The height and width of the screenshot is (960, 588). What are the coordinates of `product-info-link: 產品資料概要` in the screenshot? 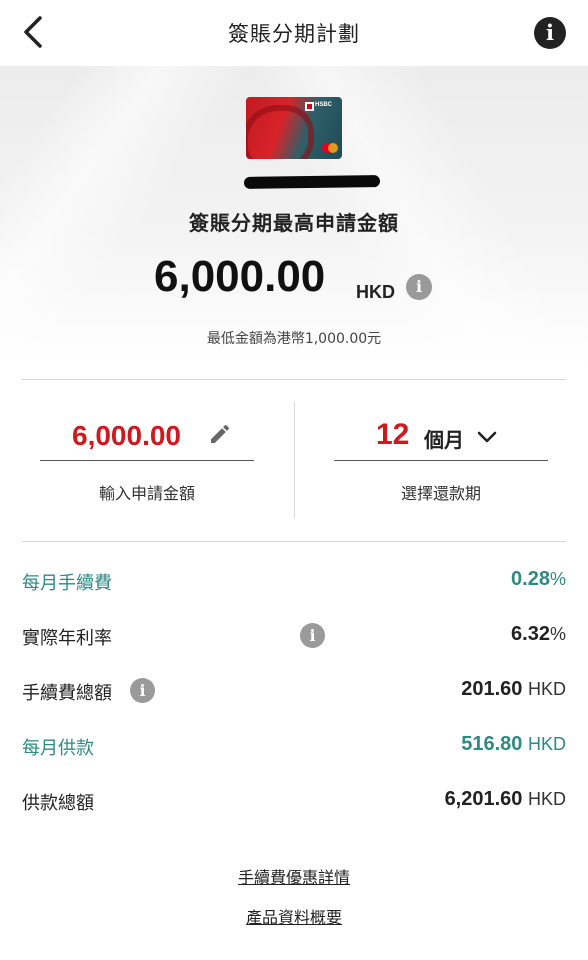 It's located at (294, 916).